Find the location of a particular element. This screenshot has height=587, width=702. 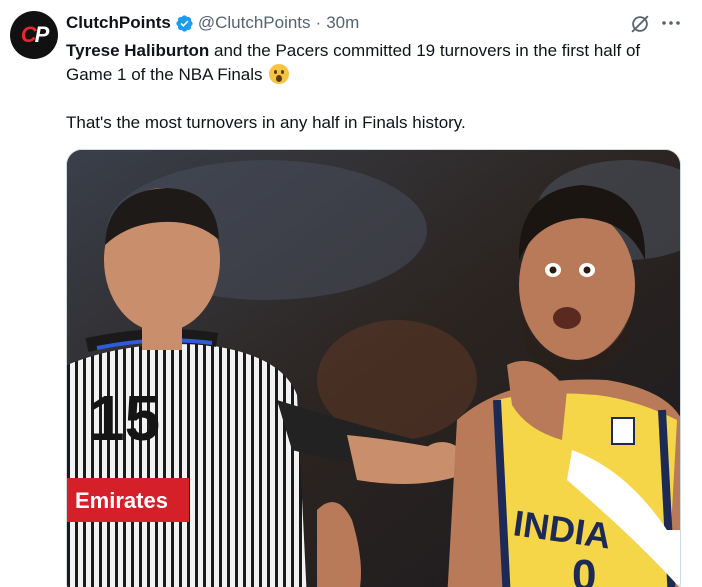

display-name: ClutchPoints is located at coordinates (118, 23).